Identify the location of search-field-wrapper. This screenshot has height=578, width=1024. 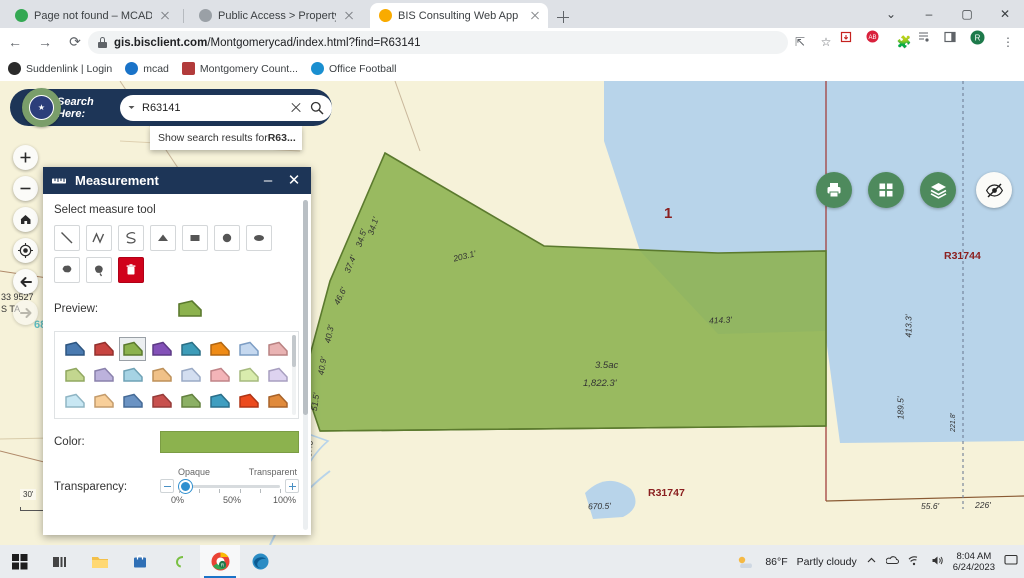
(226, 107).